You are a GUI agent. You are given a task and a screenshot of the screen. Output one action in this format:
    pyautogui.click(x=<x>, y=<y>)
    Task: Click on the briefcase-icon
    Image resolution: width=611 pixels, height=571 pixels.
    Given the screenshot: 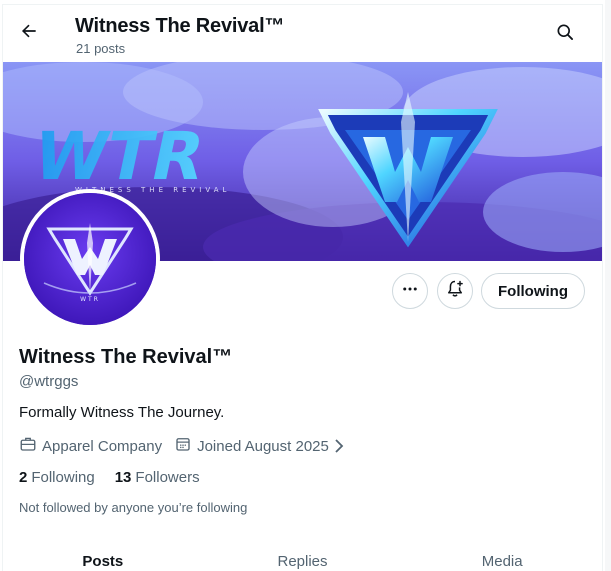 What is the action you would take?
    pyautogui.click(x=30, y=446)
    